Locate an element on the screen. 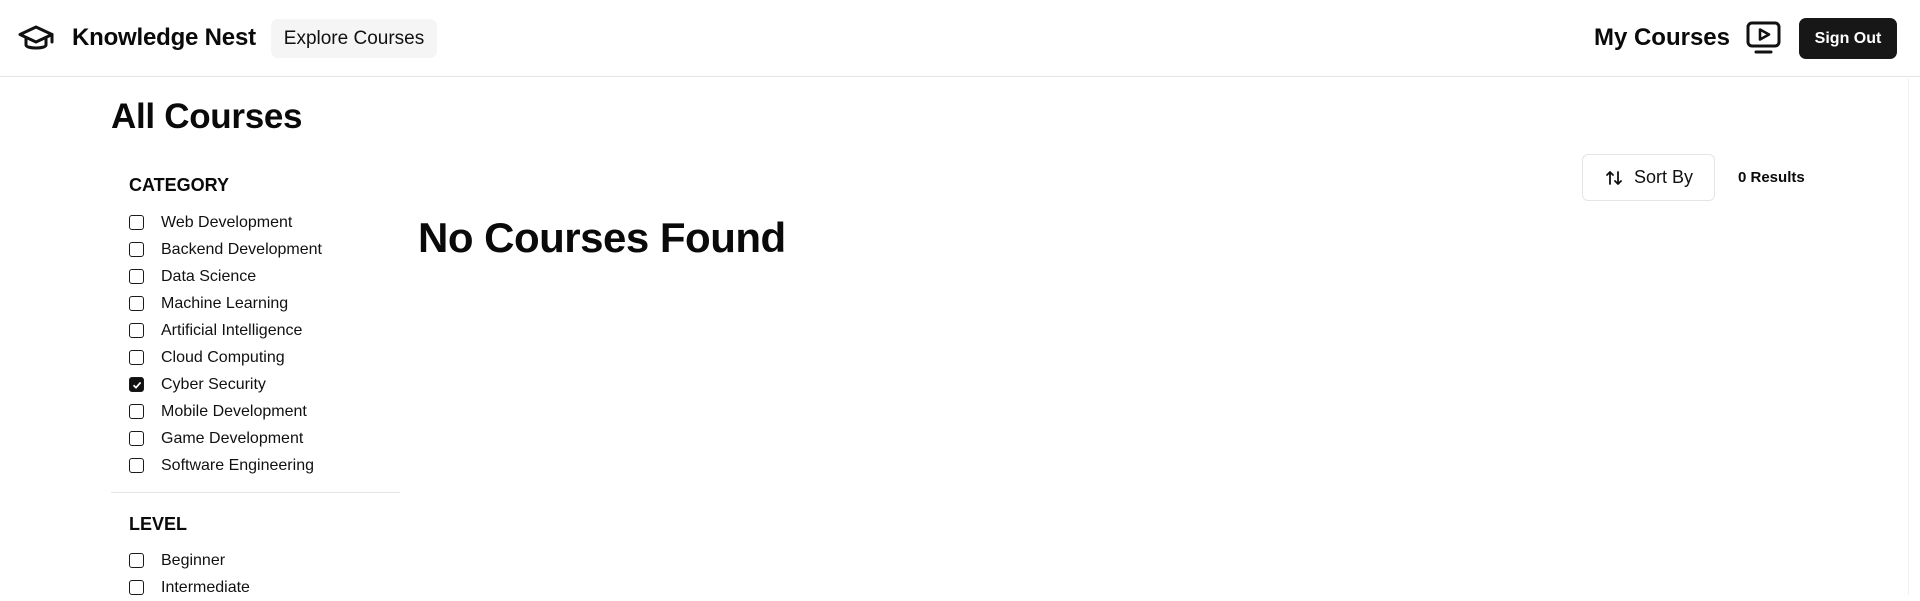 This screenshot has height=601, width=1920. category-option-game-development: Game Development is located at coordinates (225, 438).